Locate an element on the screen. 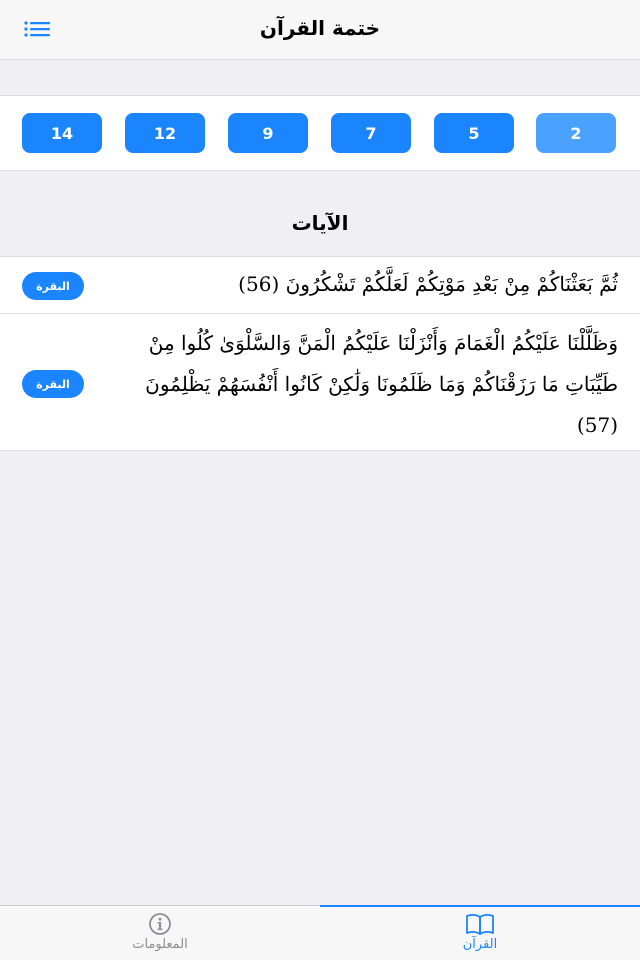 This screenshot has height=960, width=640. chip-14: 14 is located at coordinates (62, 133).